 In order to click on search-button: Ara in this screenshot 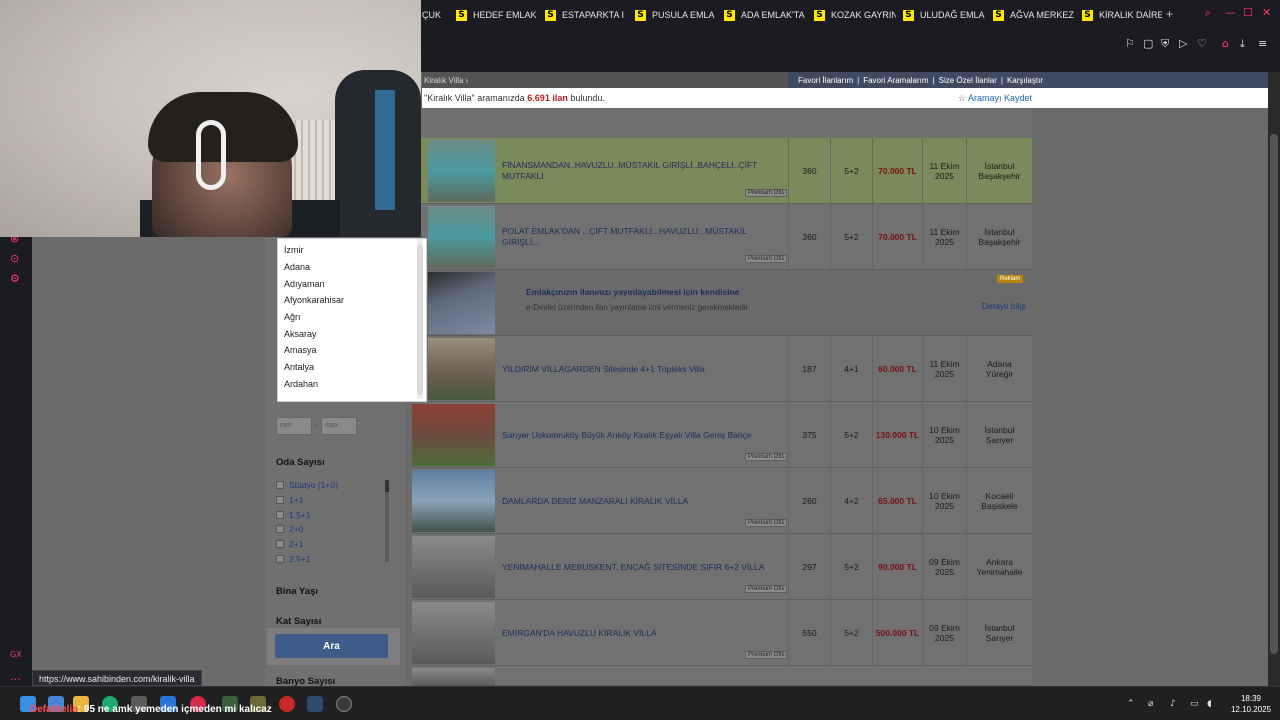, I will do `click(331, 646)`.